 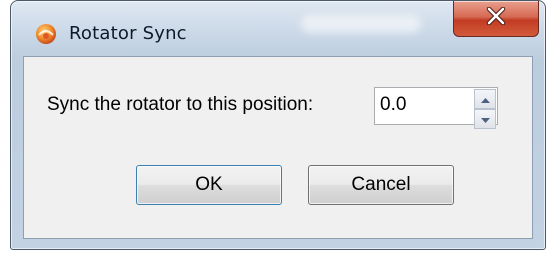 I want to click on close-icon, so click(x=496, y=18).